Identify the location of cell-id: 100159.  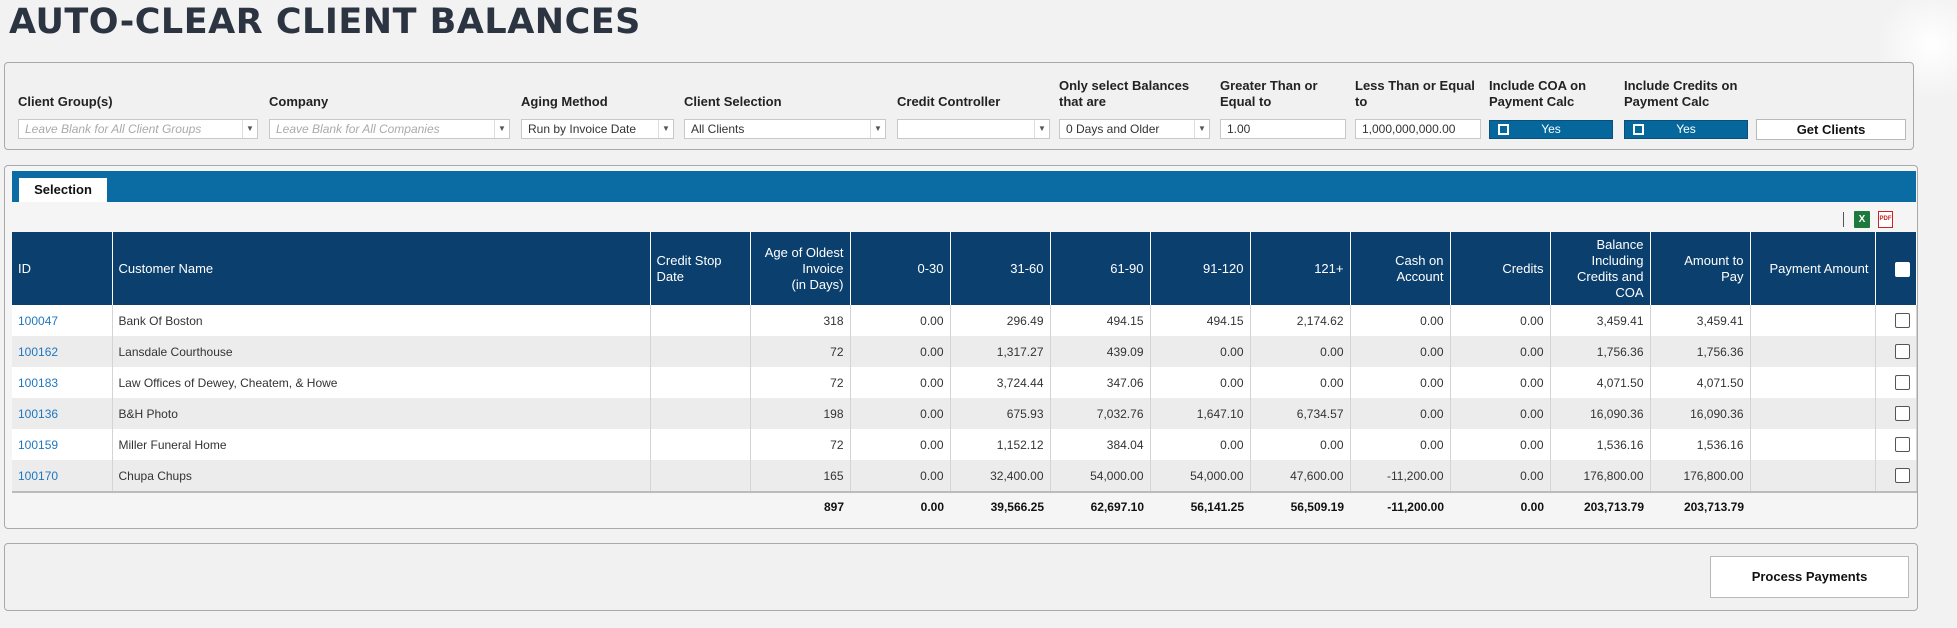
(62, 444).